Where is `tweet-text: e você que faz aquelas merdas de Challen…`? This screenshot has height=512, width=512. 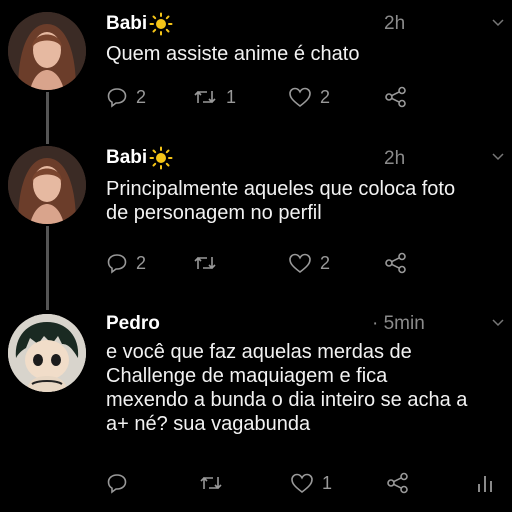
tweet-text: e você que faz aquelas merdas de Challen… is located at coordinates (287, 388).